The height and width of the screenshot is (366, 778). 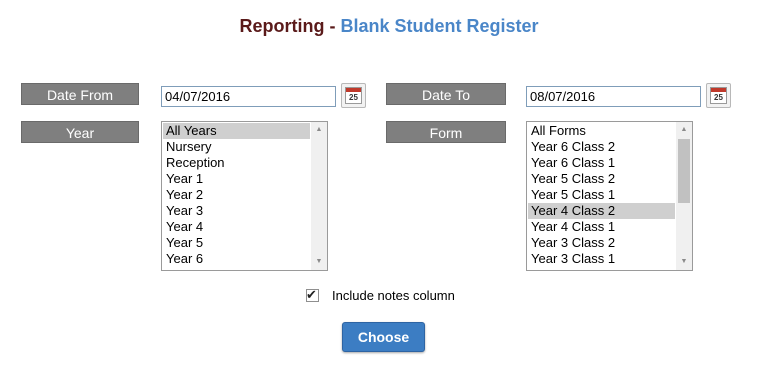 I want to click on list-item: Year 5 Class 2, so click(x=601, y=179).